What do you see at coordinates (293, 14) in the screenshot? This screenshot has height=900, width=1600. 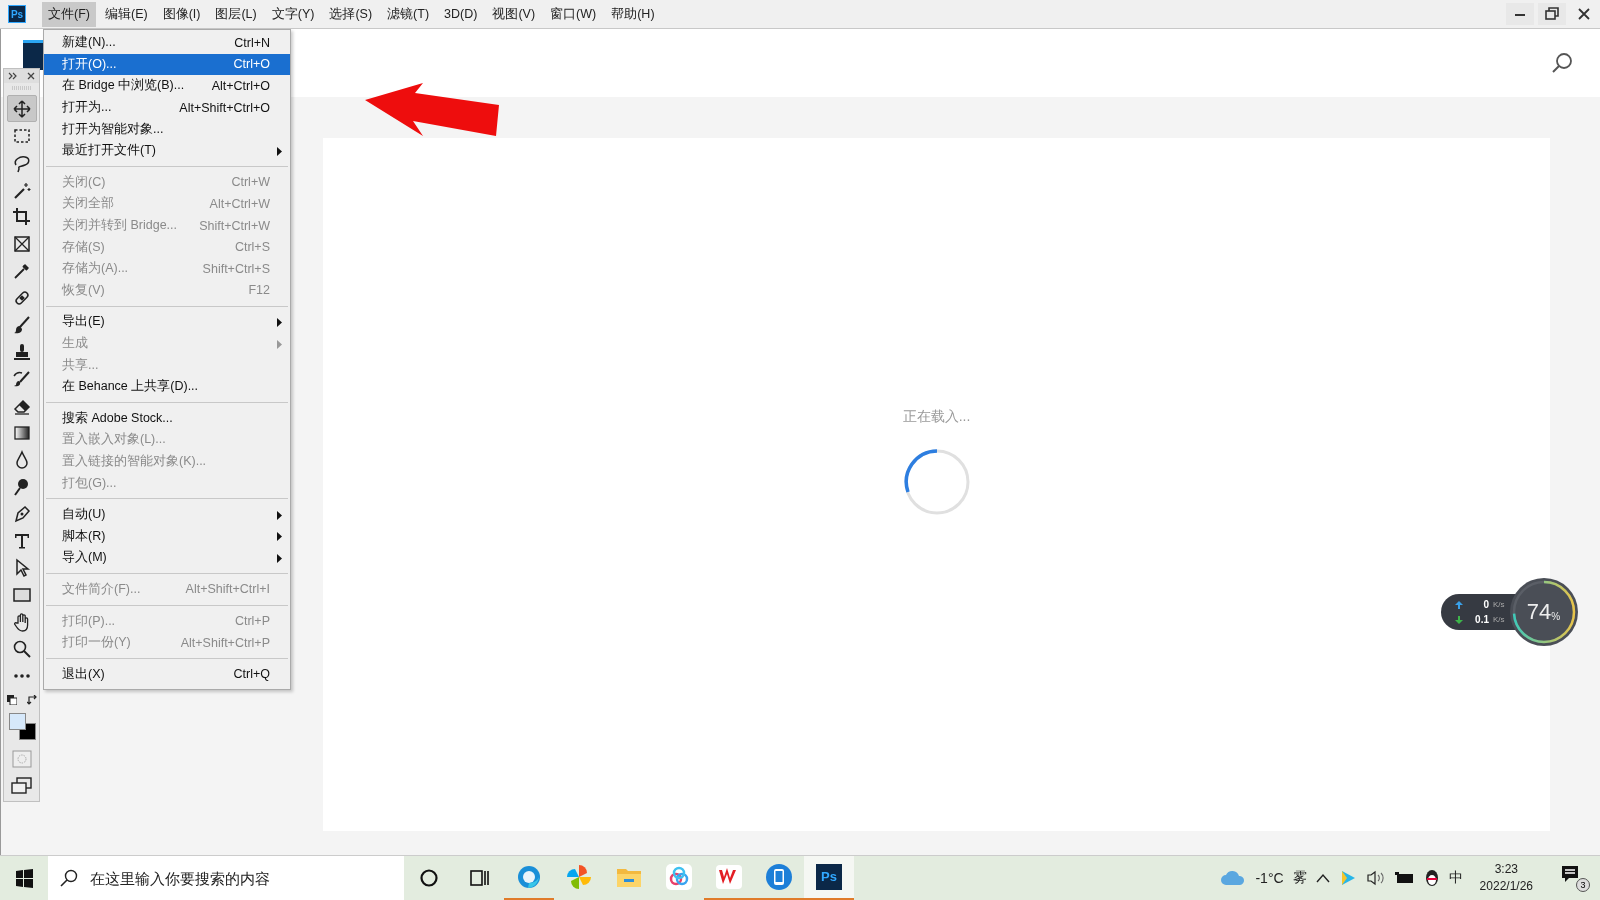 I see `menu-item: 文字(Y)` at bounding box center [293, 14].